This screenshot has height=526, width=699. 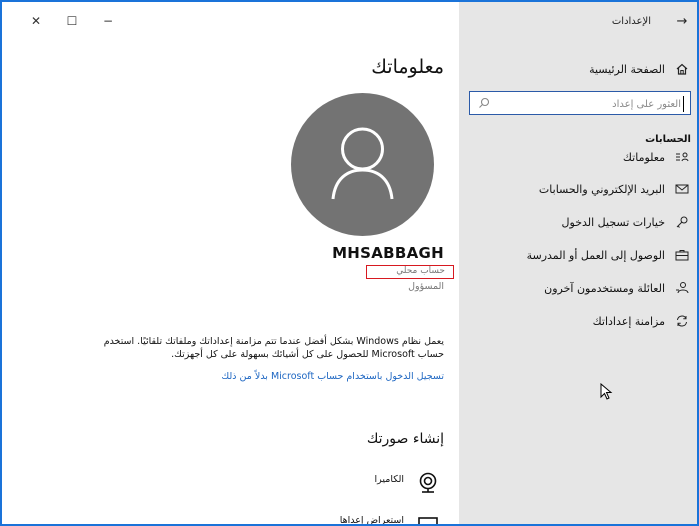 I want to click on sidebar-item-email: البريد الإلكتروني والحسابات, so click(x=578, y=191).